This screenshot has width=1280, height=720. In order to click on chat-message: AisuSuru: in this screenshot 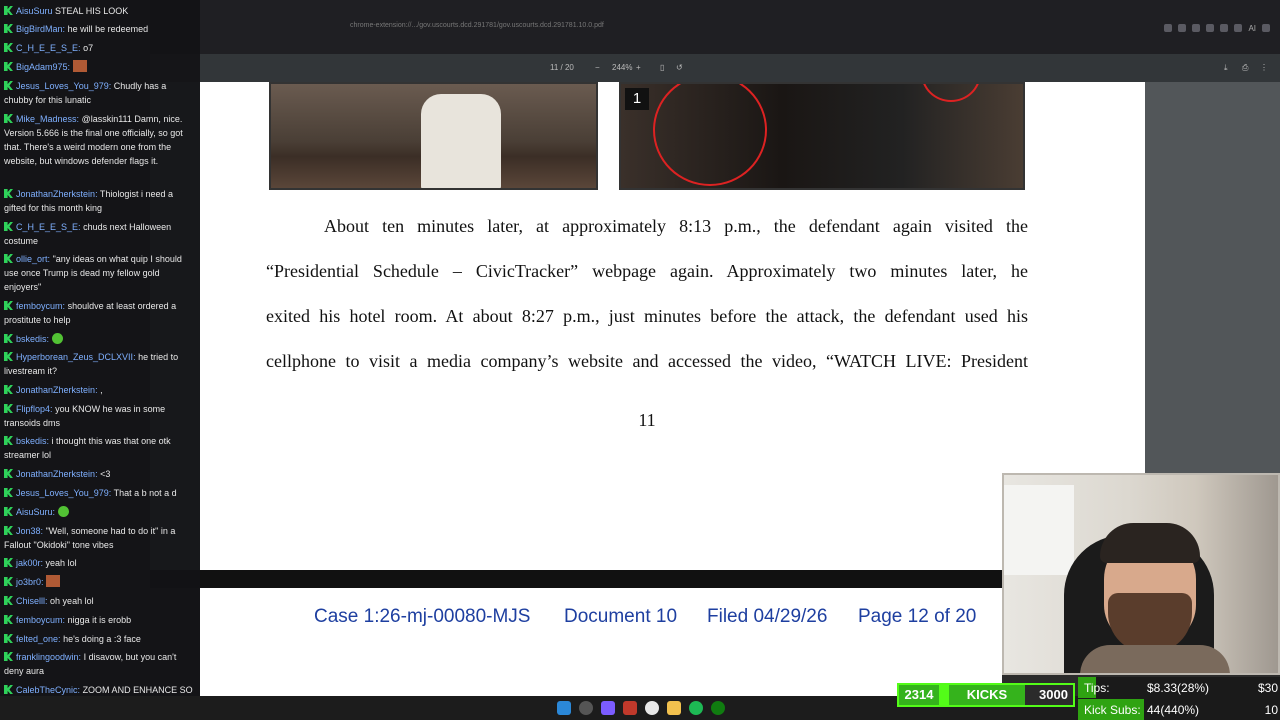, I will do `click(100, 512)`.